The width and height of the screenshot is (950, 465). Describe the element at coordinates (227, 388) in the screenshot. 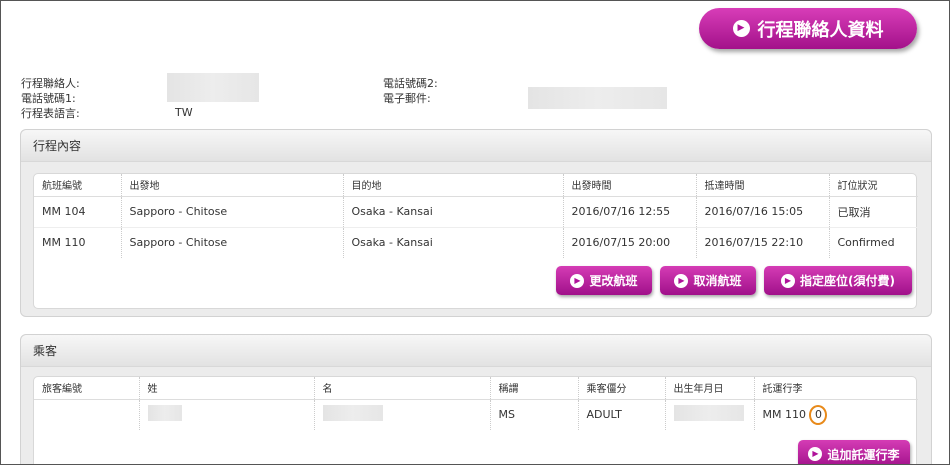

I see `col-surname: 姓` at that location.